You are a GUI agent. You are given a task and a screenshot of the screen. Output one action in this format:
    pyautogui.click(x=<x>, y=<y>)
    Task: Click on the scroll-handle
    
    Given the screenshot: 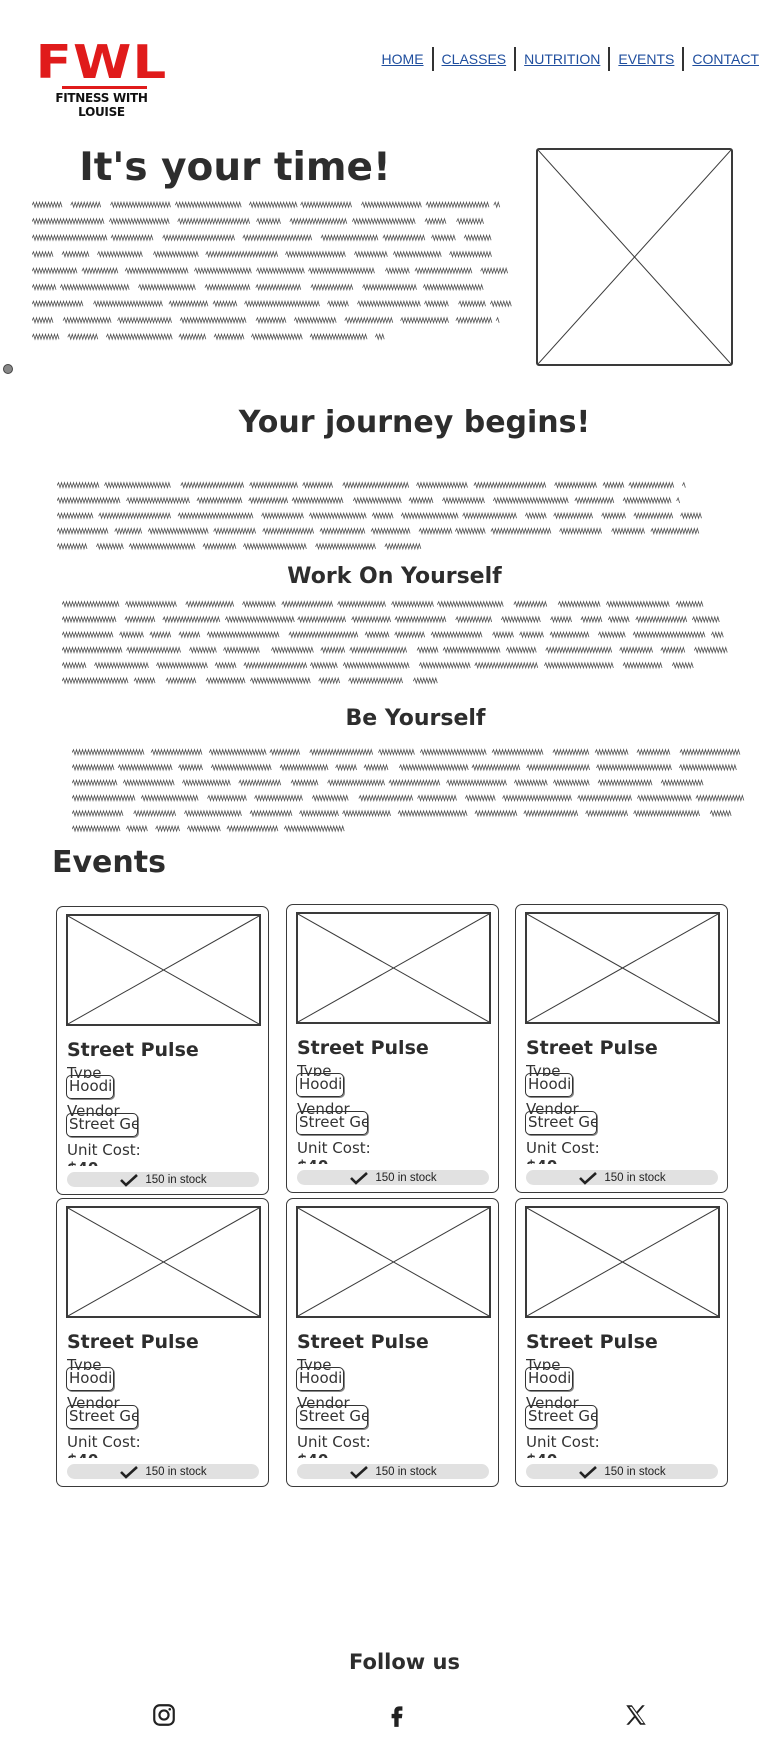 What is the action you would take?
    pyautogui.click(x=8, y=369)
    